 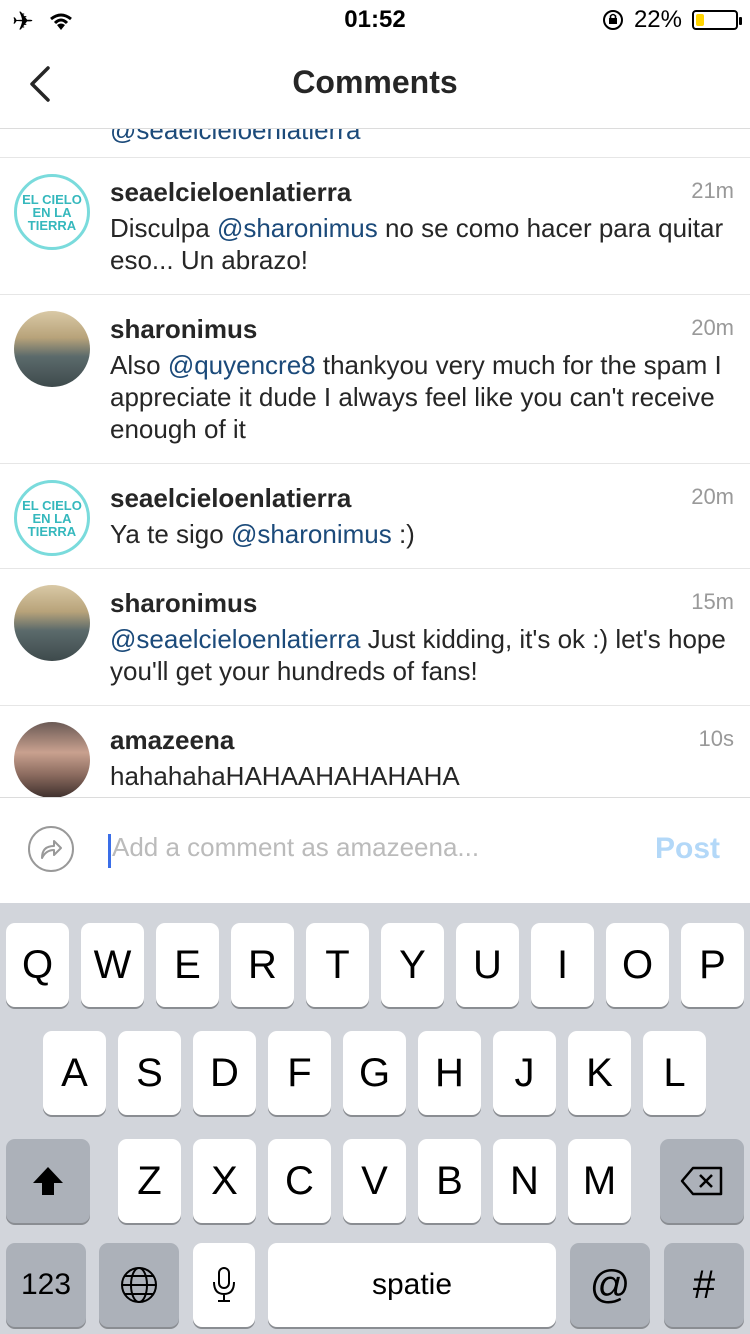 What do you see at coordinates (375, 20) in the screenshot?
I see `status-bar: ✈ 01:52 22%` at bounding box center [375, 20].